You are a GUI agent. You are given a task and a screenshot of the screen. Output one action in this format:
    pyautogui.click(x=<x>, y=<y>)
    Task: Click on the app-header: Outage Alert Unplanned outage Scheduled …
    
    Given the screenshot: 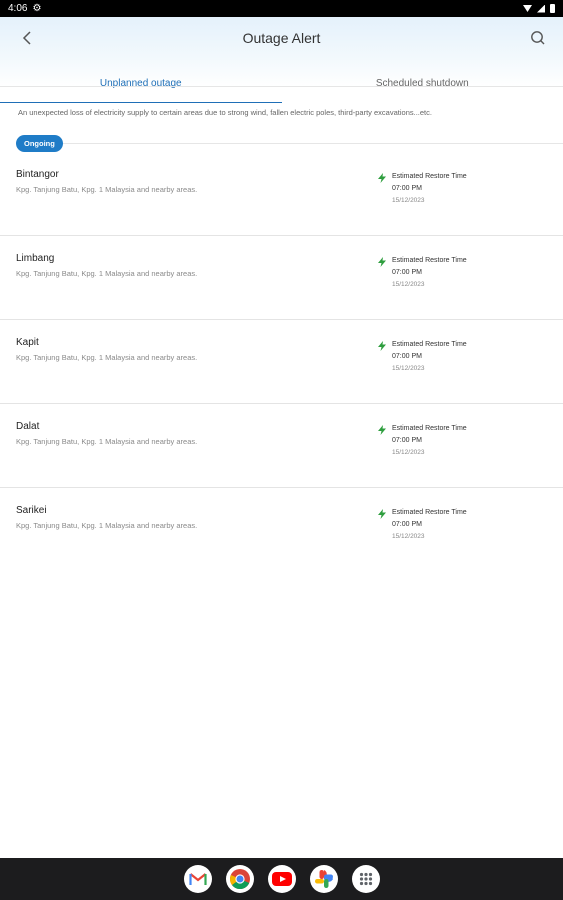 What is the action you would take?
    pyautogui.click(x=281, y=60)
    